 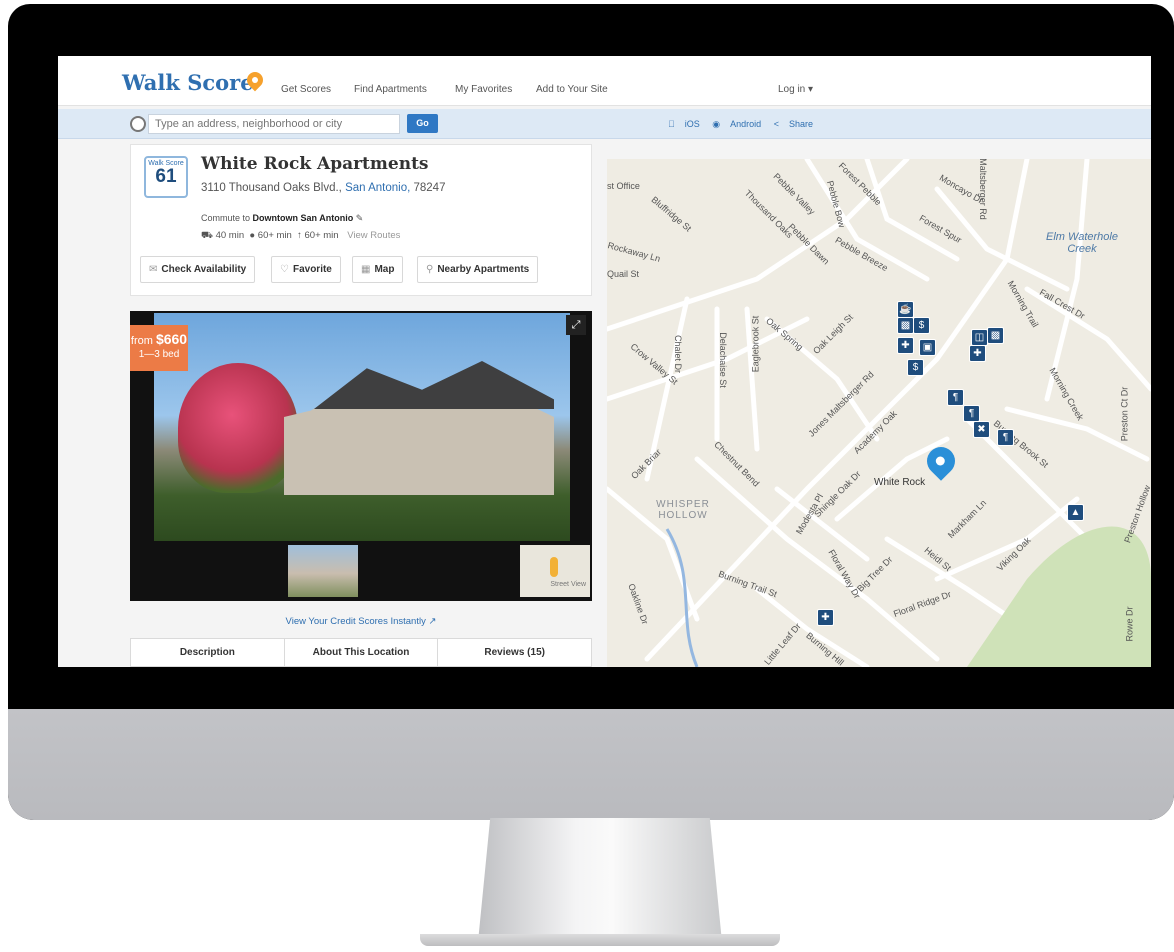 What do you see at coordinates (377, 188) in the screenshot?
I see `address-city: San Antonio,` at bounding box center [377, 188].